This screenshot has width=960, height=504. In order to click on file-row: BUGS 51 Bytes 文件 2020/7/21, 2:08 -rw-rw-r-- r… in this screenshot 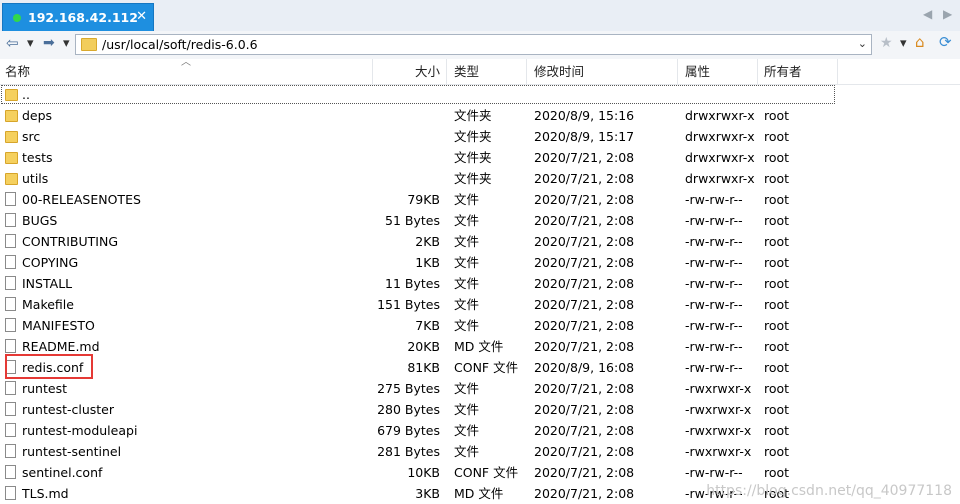, I will do `click(480, 220)`.